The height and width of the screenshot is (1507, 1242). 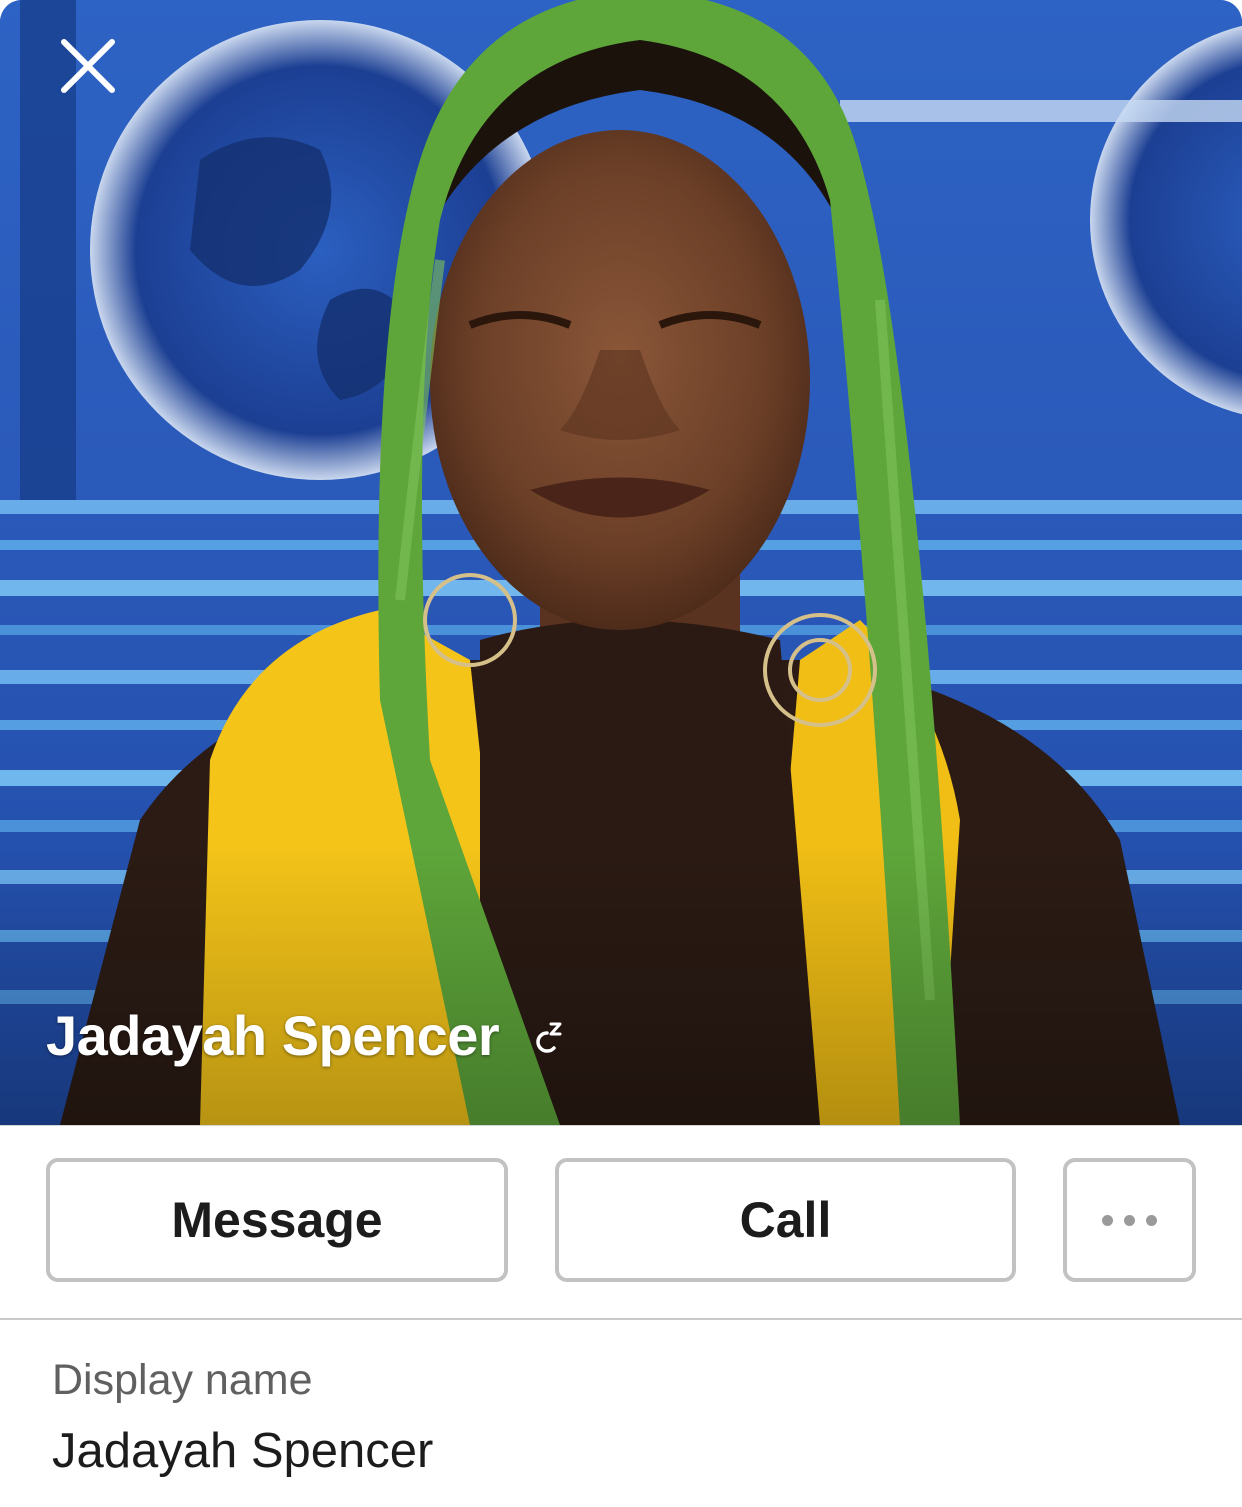 I want to click on call-button: Call, so click(x=785, y=1220).